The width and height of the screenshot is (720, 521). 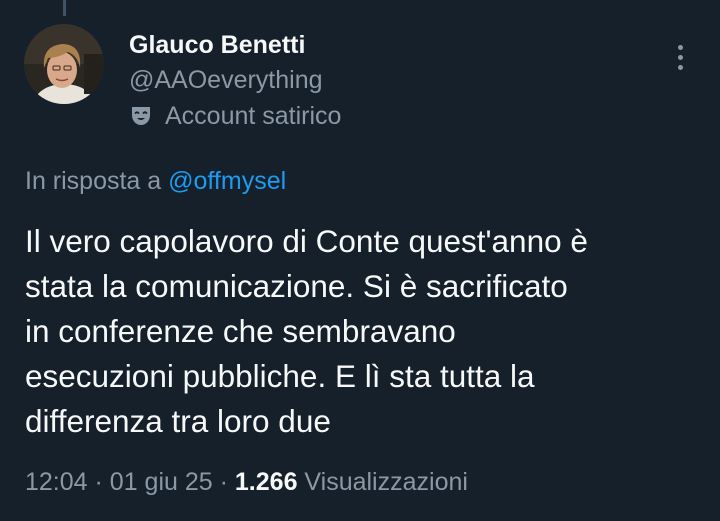 What do you see at coordinates (240, 331) in the screenshot?
I see `tweet-text-line: in conferenze che sembravano` at bounding box center [240, 331].